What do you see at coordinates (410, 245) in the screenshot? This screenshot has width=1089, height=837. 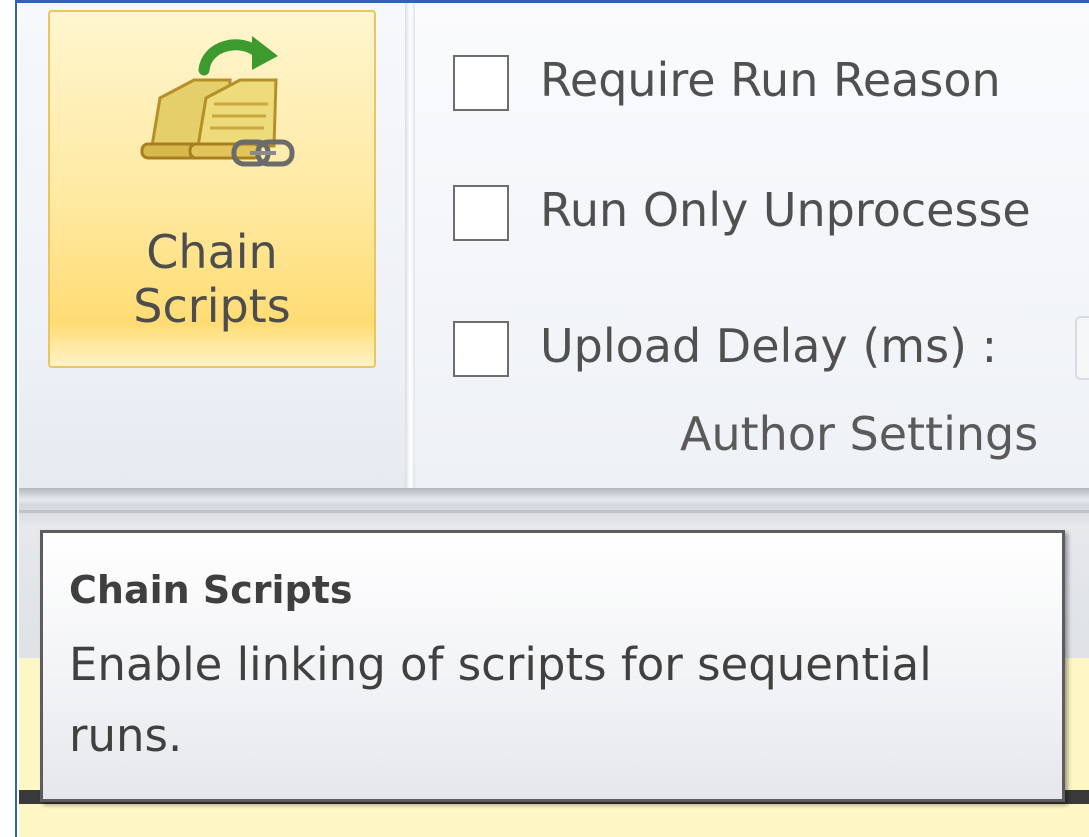 I see `group-separator` at bounding box center [410, 245].